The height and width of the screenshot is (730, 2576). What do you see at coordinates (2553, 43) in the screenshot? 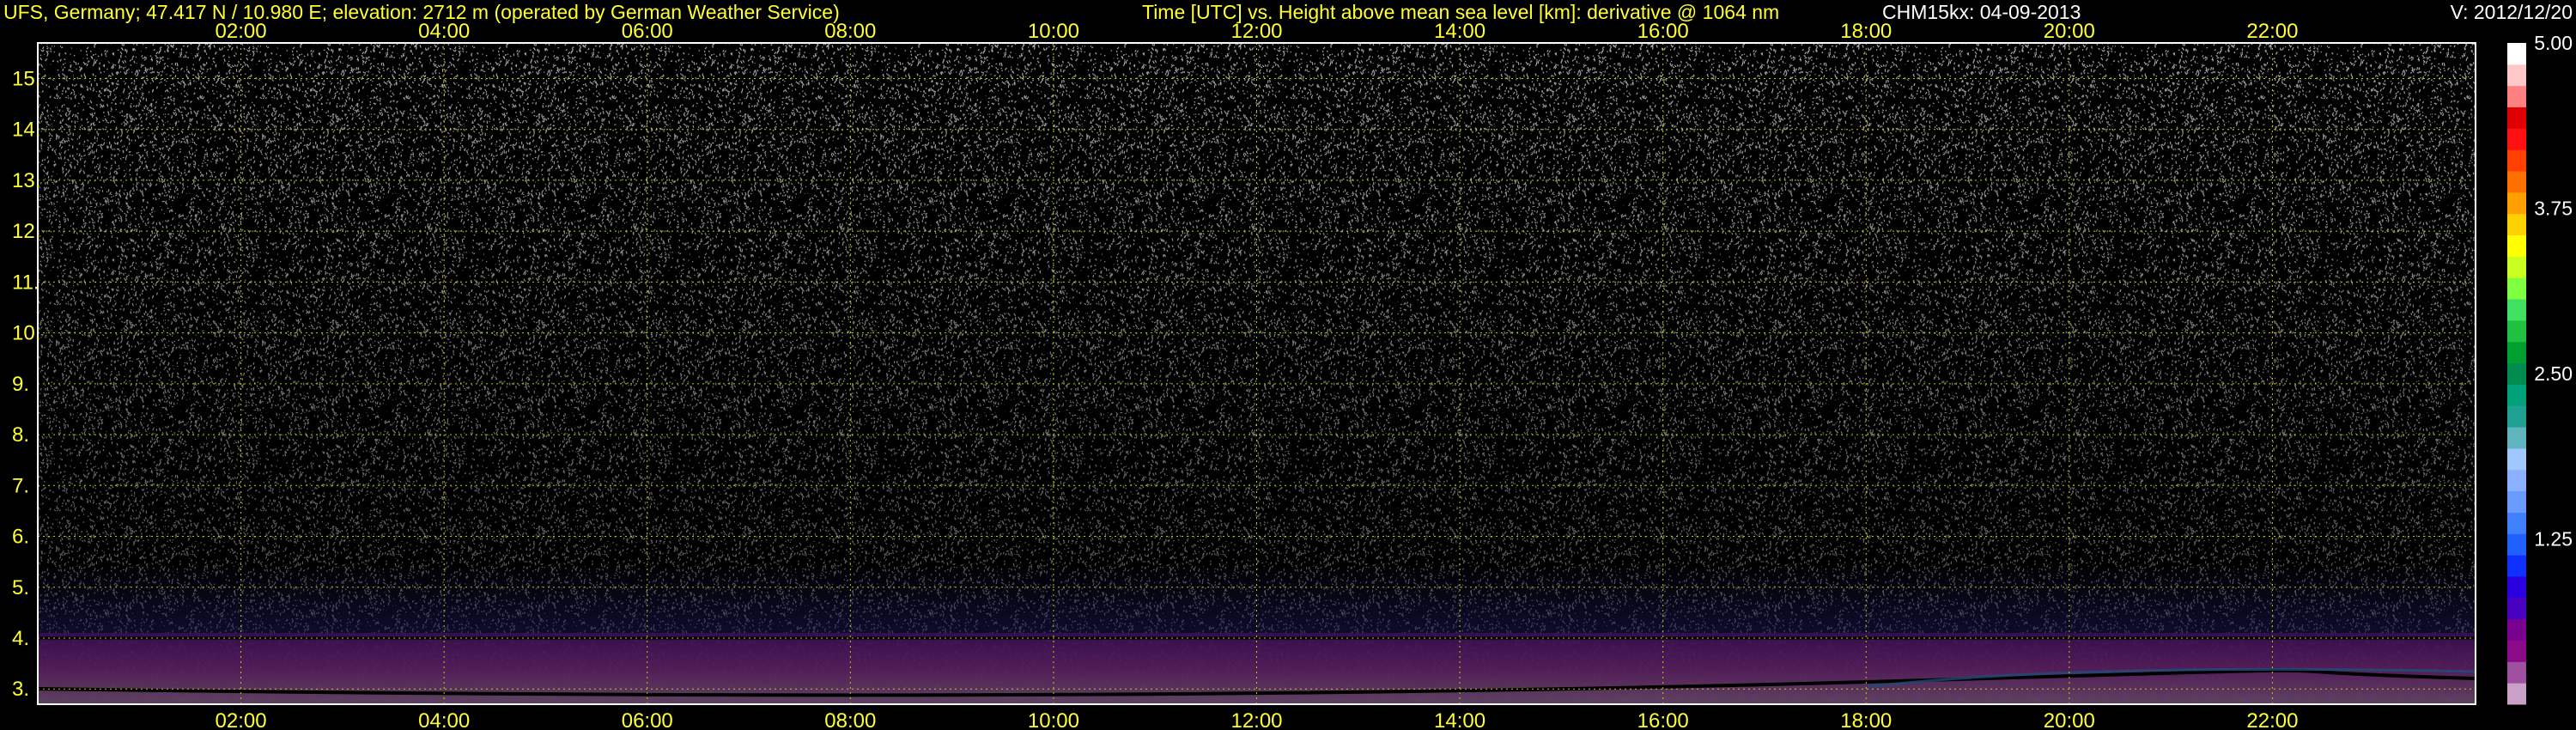
I see `colorbar-tick-label: 5.00` at bounding box center [2553, 43].